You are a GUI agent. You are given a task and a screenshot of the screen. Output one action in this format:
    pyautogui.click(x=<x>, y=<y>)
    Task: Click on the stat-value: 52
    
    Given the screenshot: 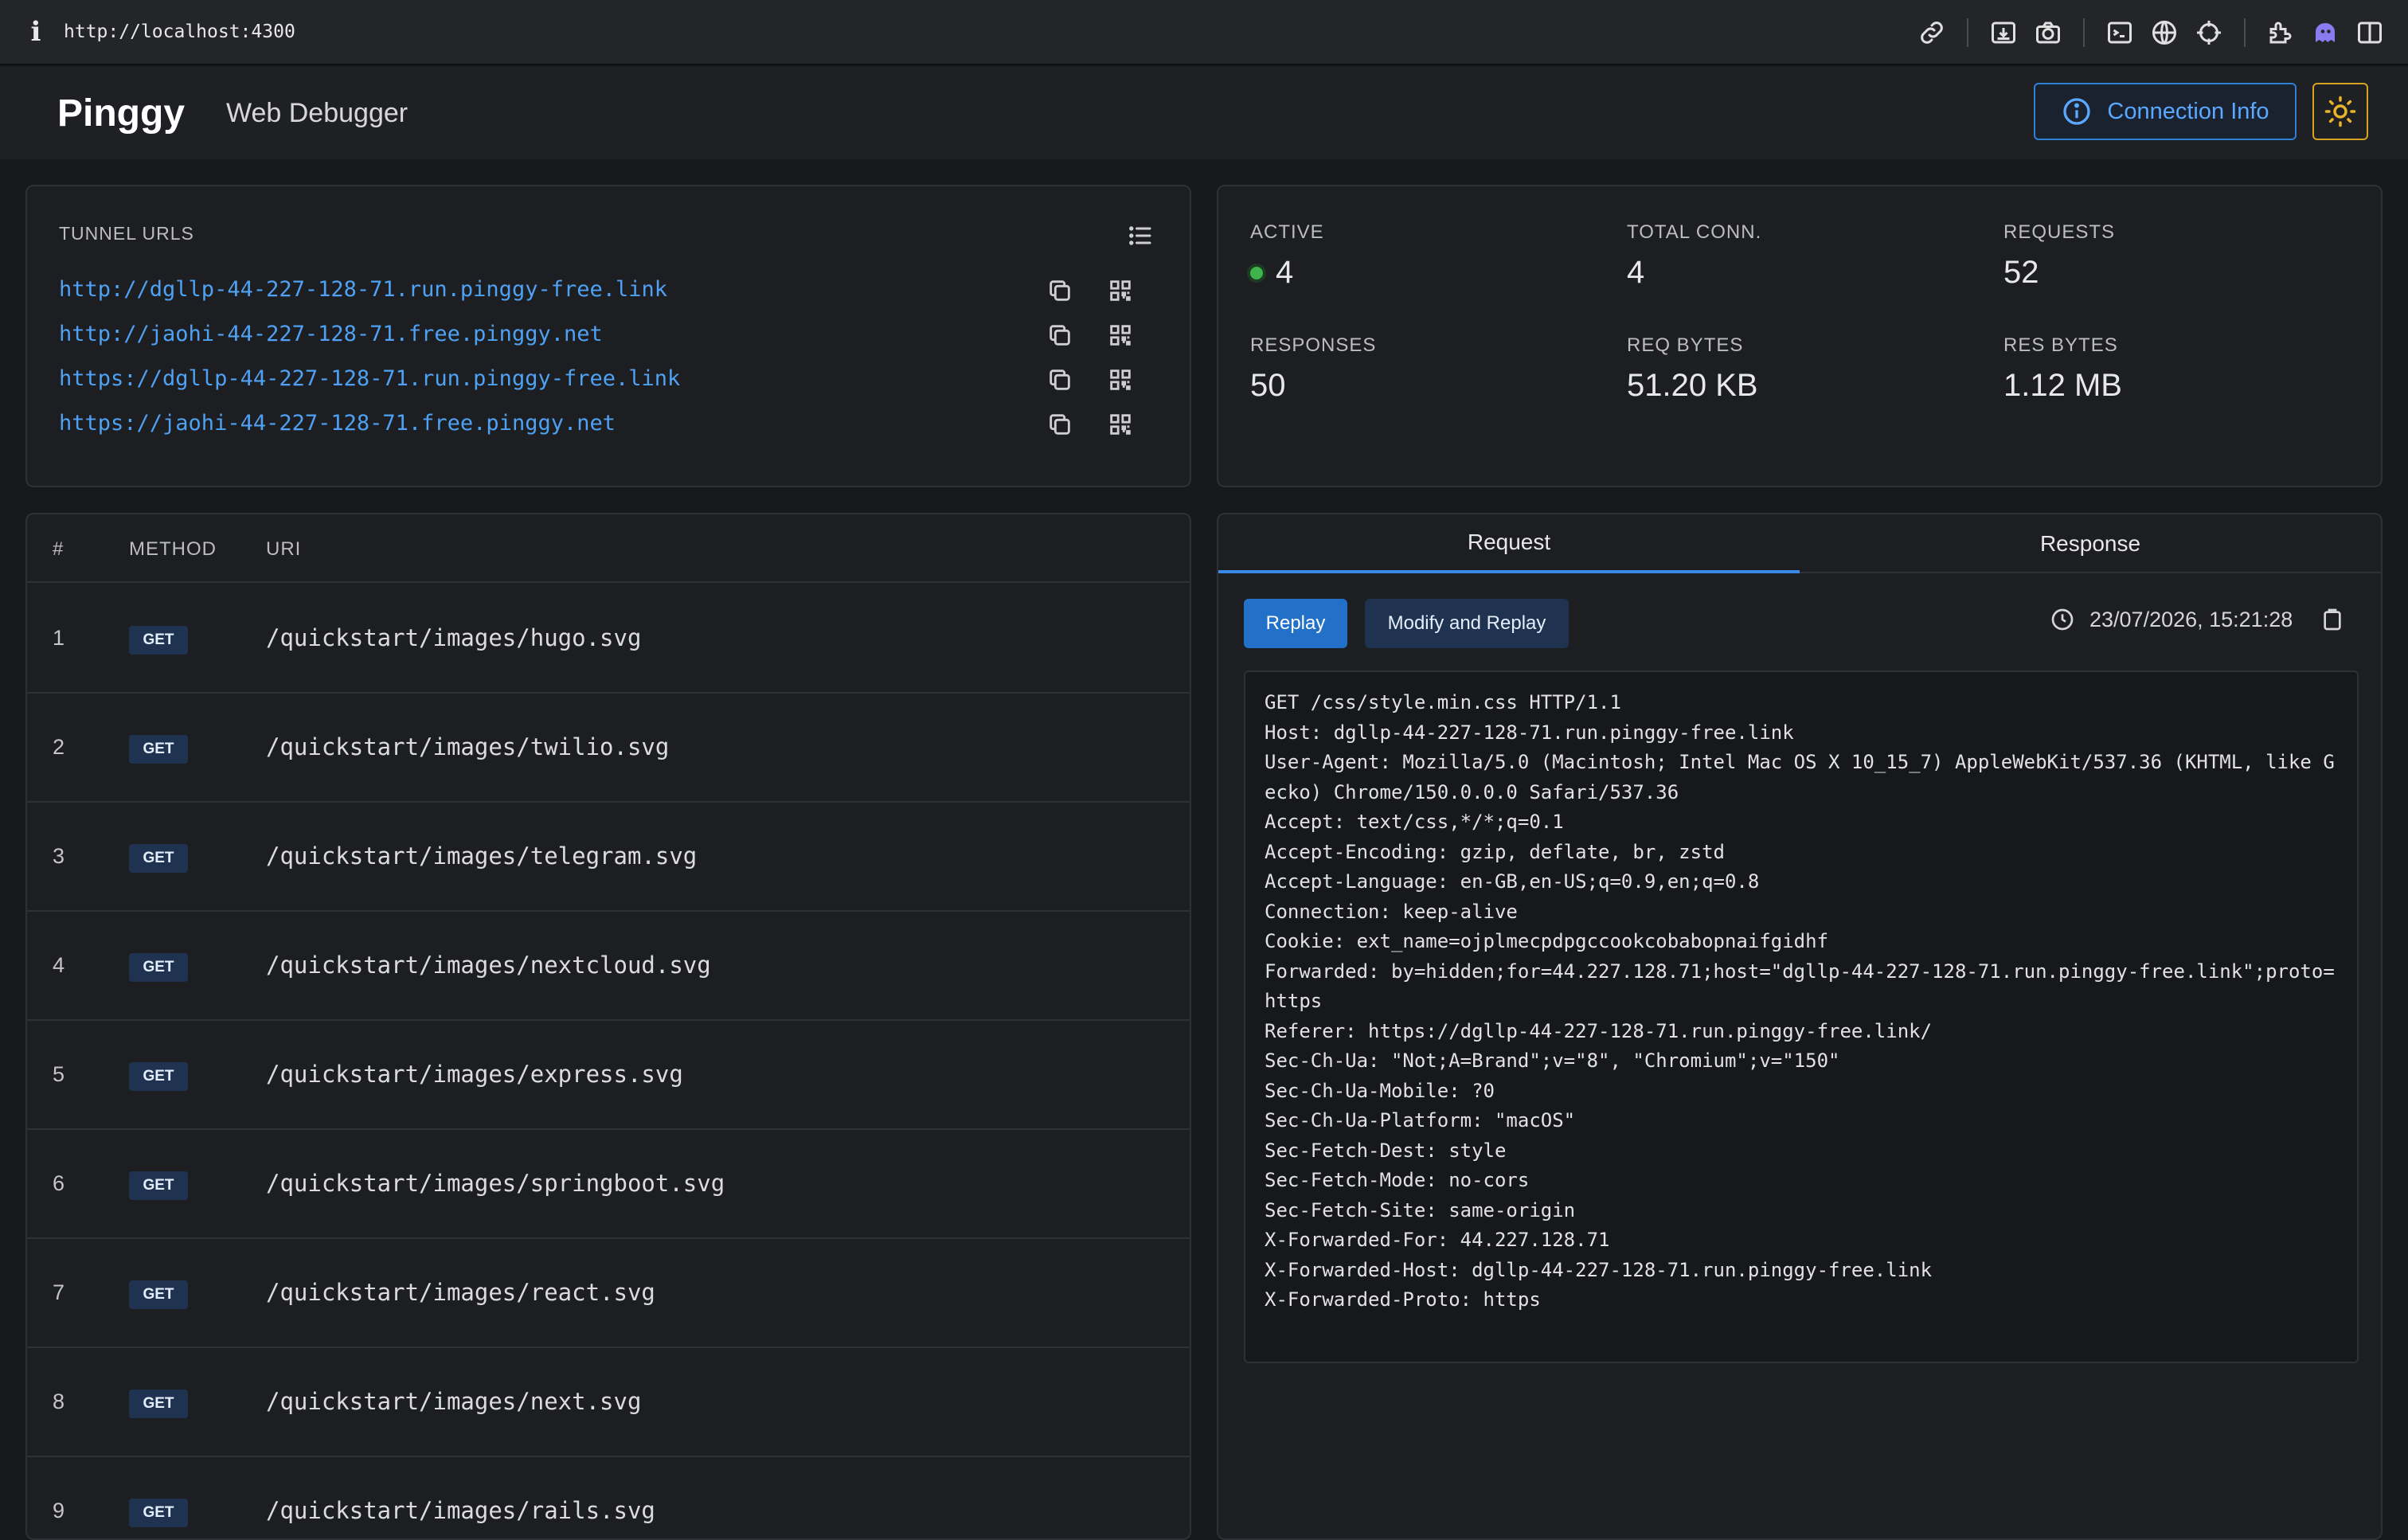 What is the action you would take?
    pyautogui.click(x=2021, y=272)
    